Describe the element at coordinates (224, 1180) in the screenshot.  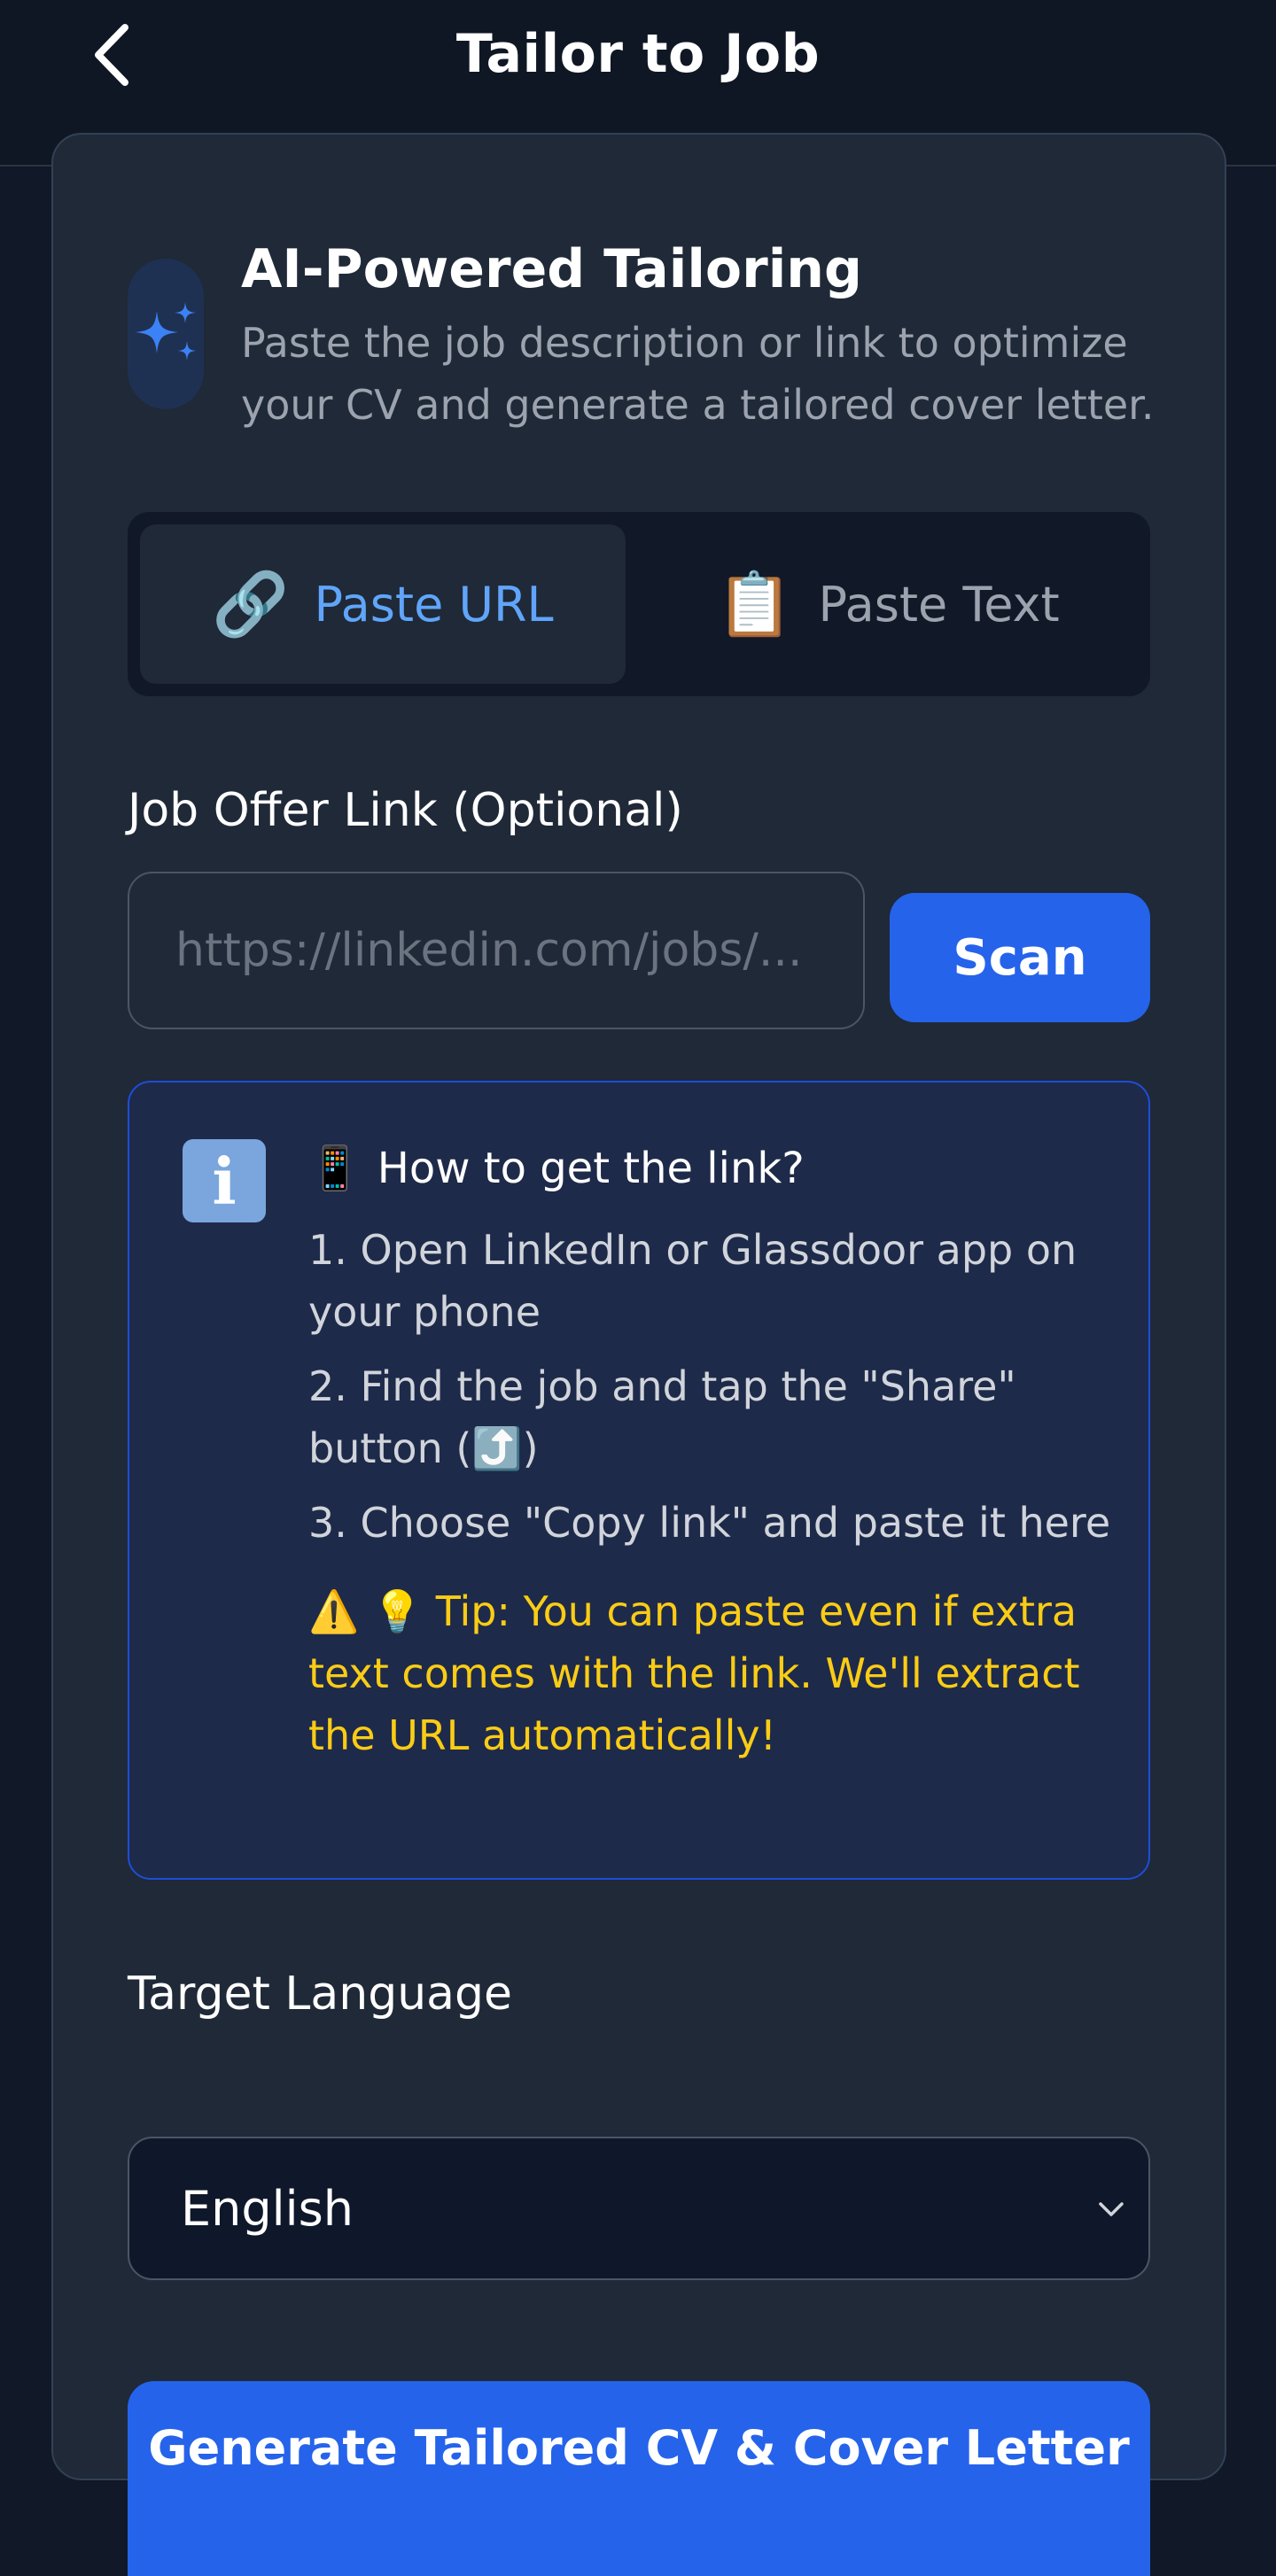
I see `info-icon: i` at that location.